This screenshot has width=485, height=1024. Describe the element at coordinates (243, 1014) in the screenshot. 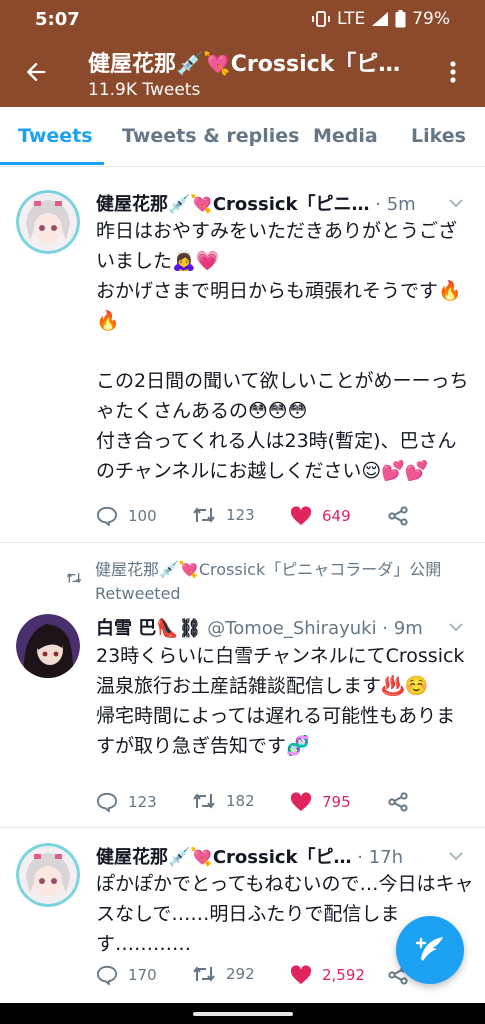

I see `home-gesture-handle` at that location.